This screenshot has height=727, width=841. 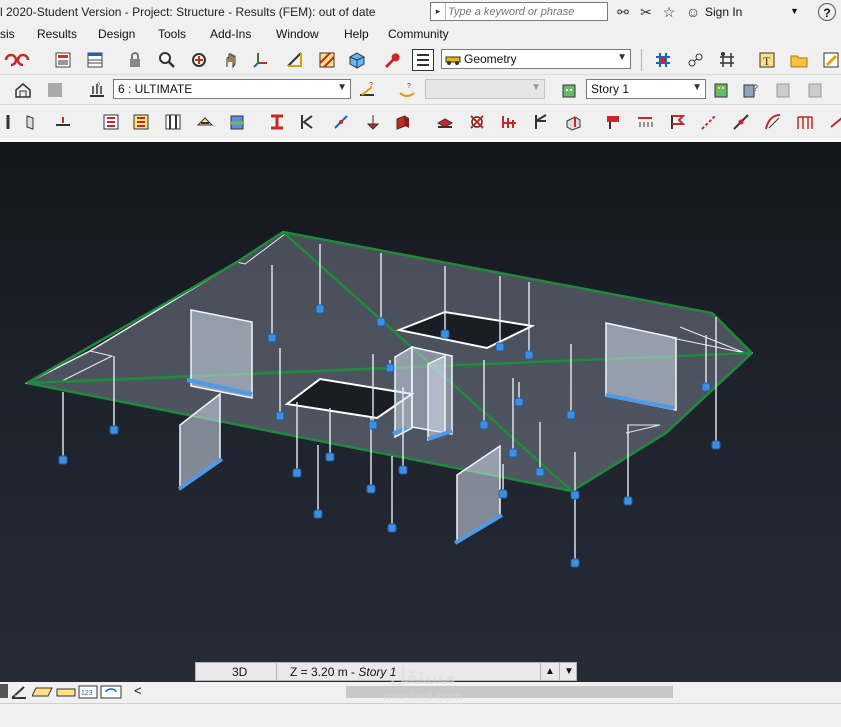 I want to click on menu-community: Community, so click(x=418, y=34).